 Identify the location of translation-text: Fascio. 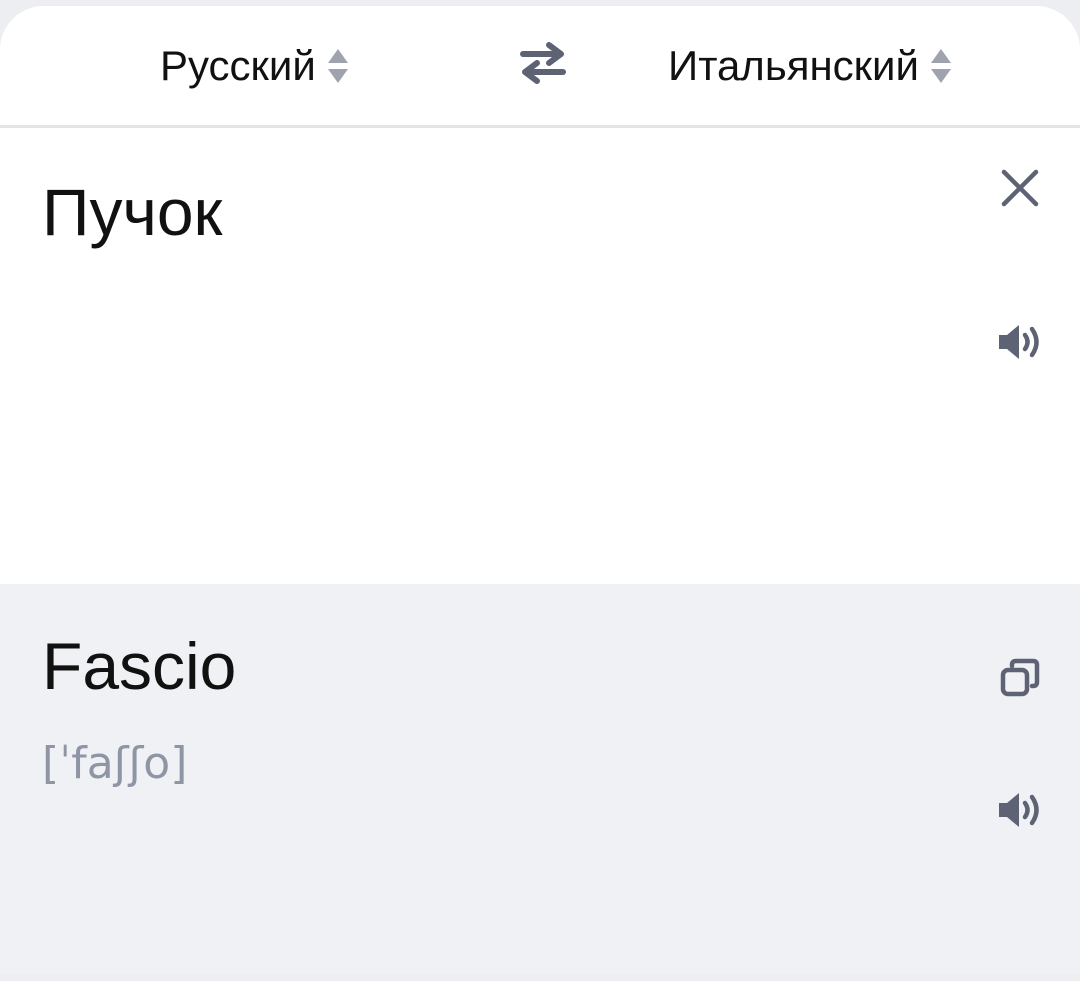
(139, 666).